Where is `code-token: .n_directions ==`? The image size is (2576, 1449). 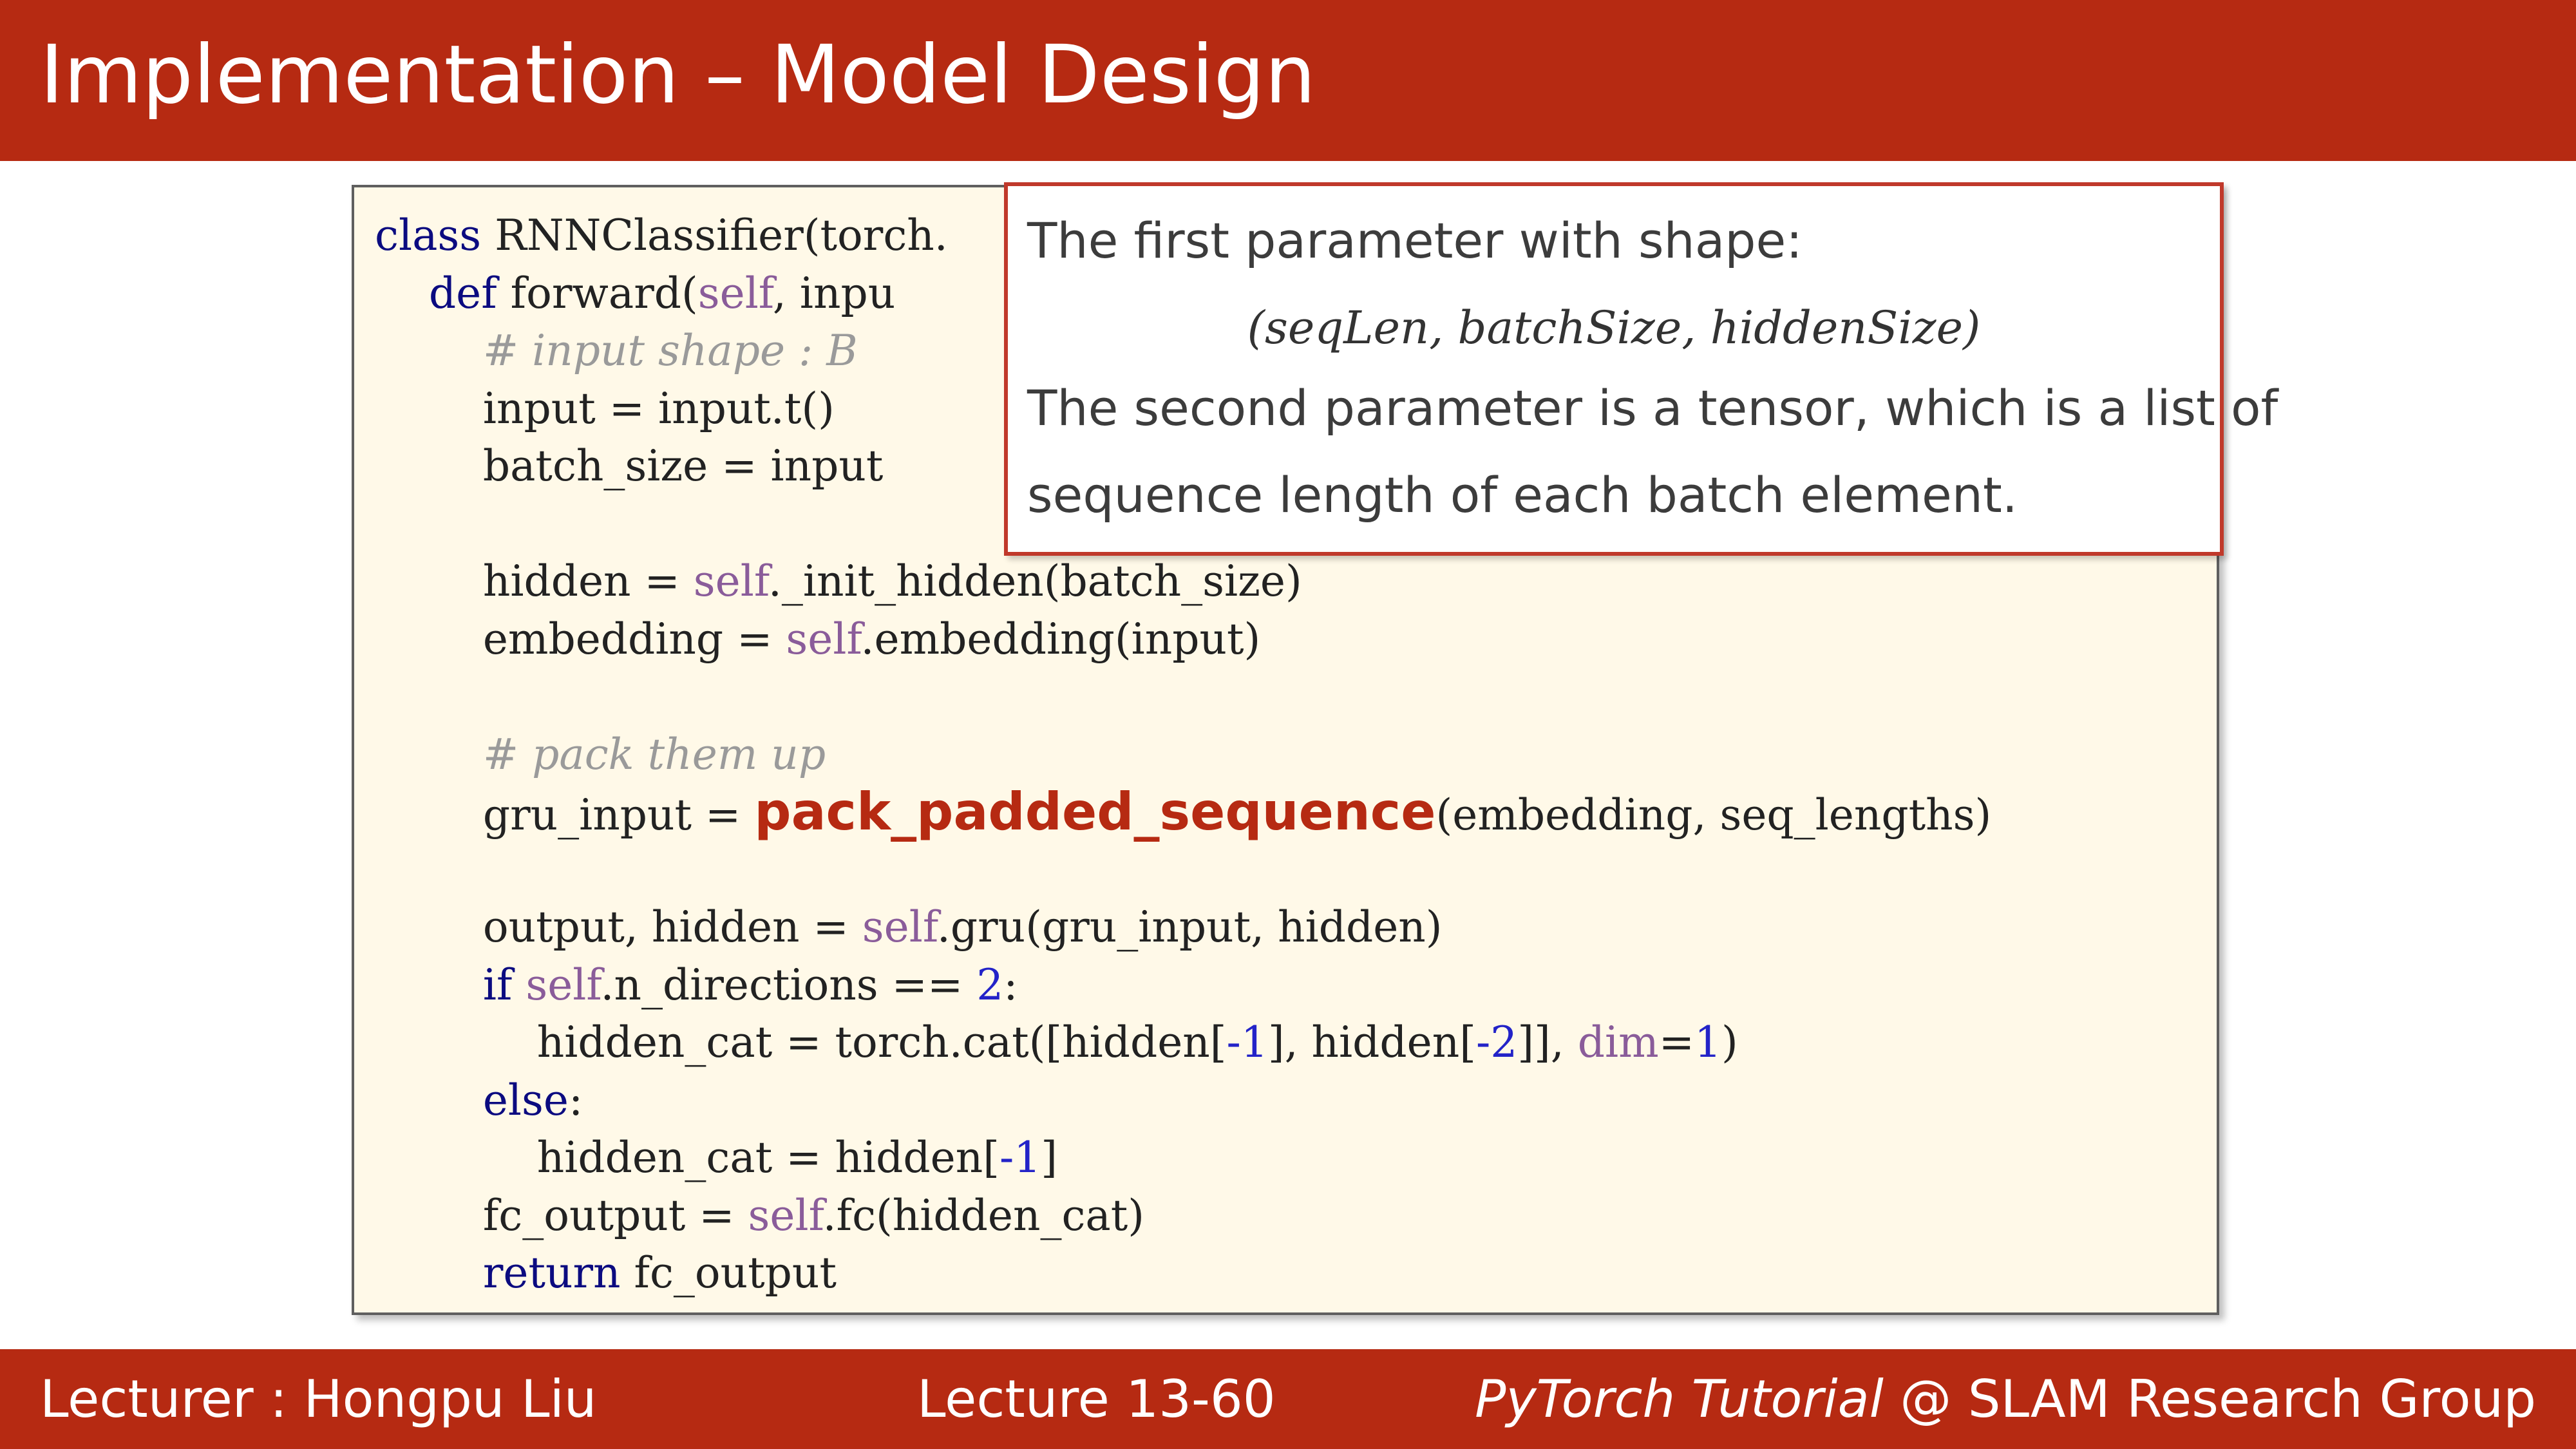
code-token: .n_directions == is located at coordinates (788, 985).